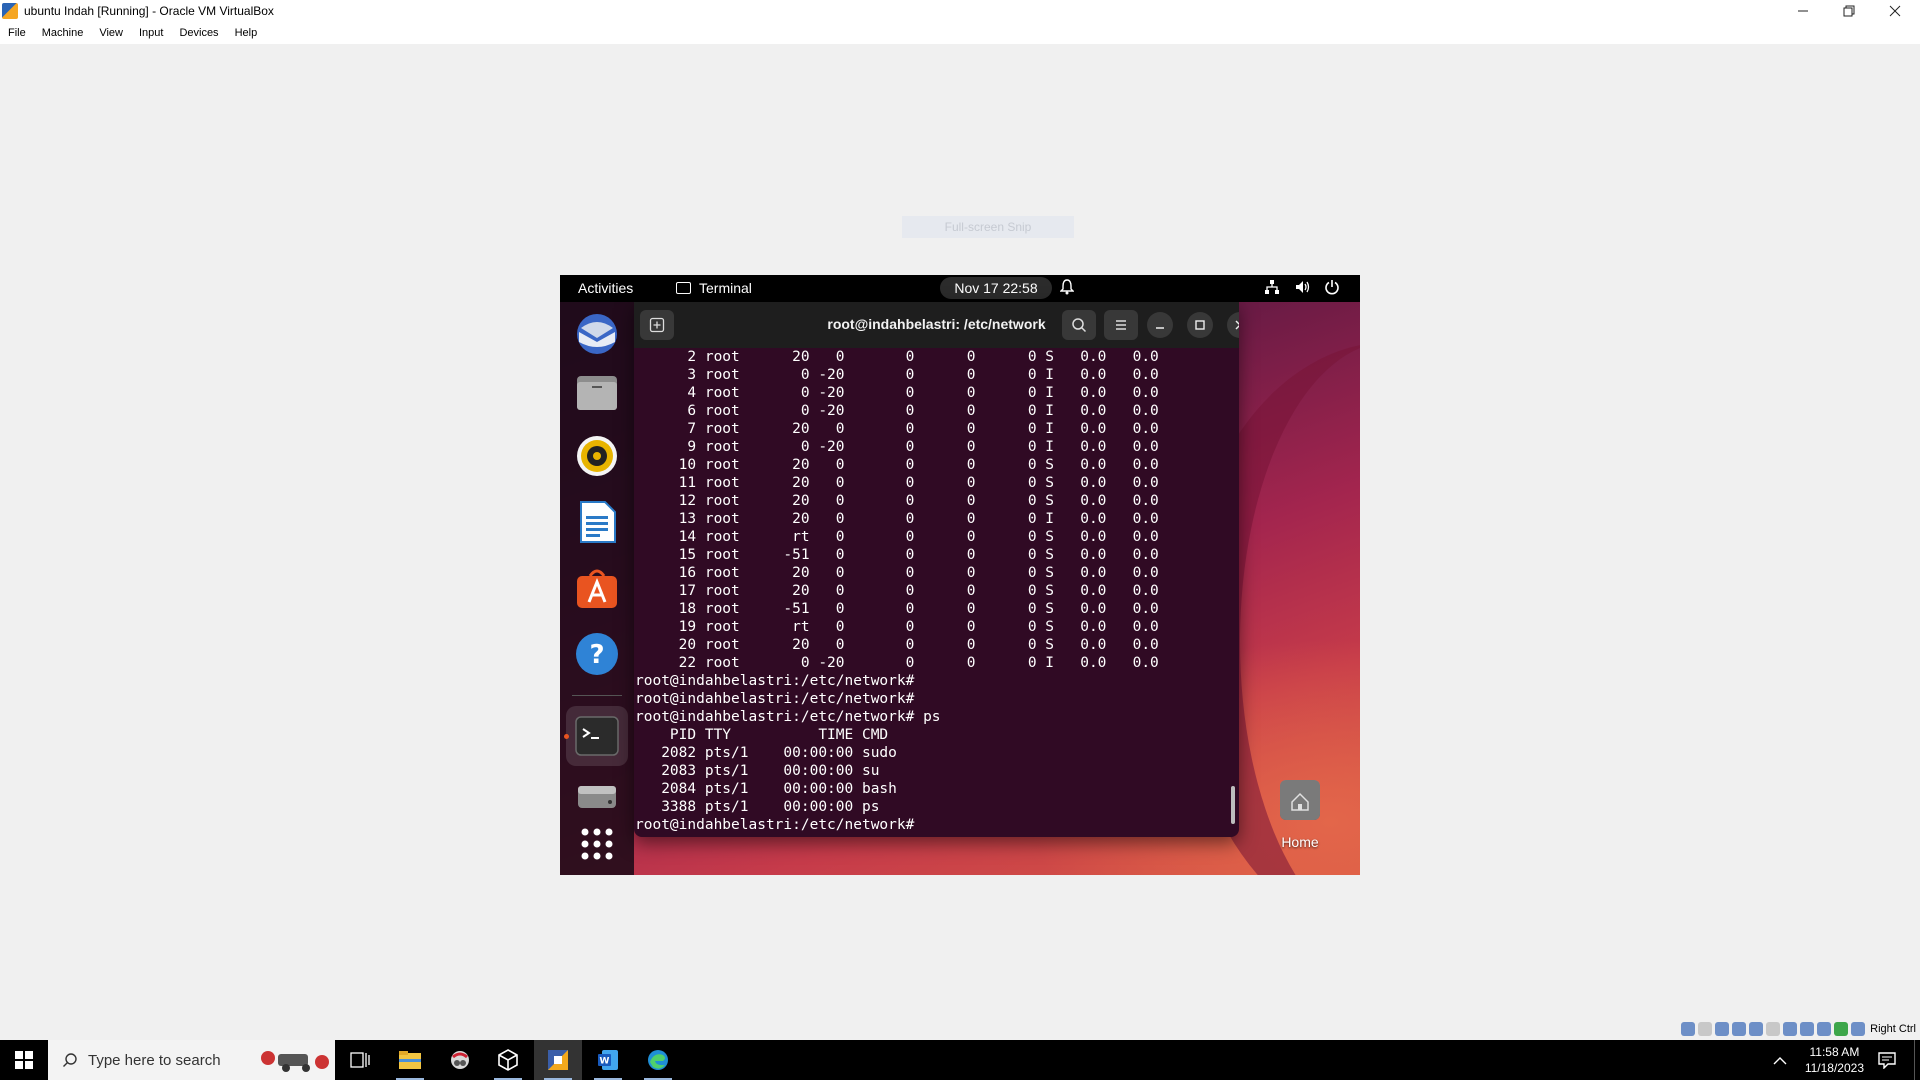 Image resolution: width=1920 pixels, height=1080 pixels. Describe the element at coordinates (766, 753) in the screenshot. I see `terminal-line: 2082 pts/1 00:00:00 sudo` at that location.